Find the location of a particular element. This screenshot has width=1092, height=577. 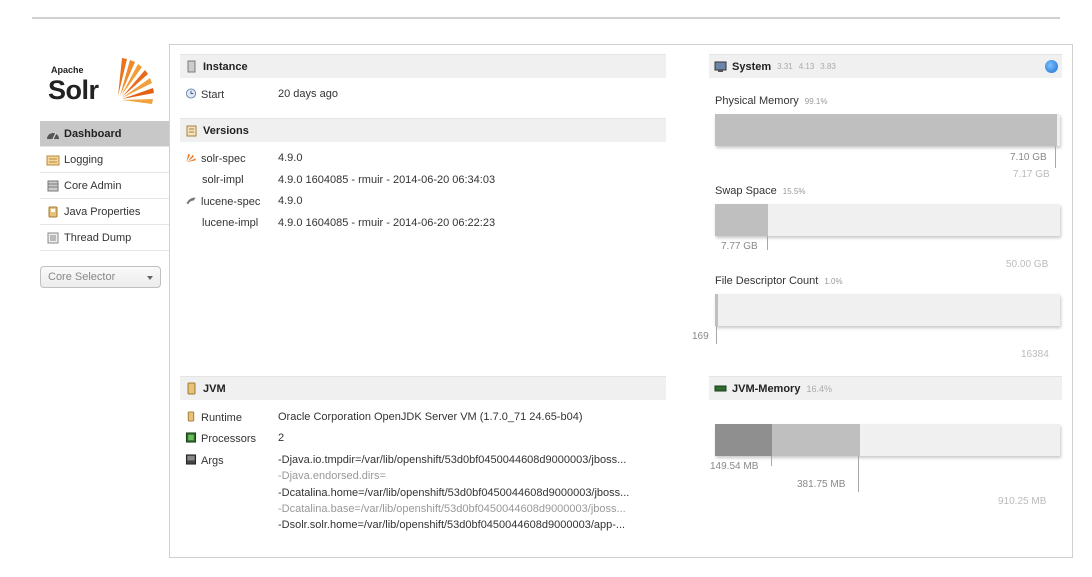

start-label: Start is located at coordinates (213, 95).